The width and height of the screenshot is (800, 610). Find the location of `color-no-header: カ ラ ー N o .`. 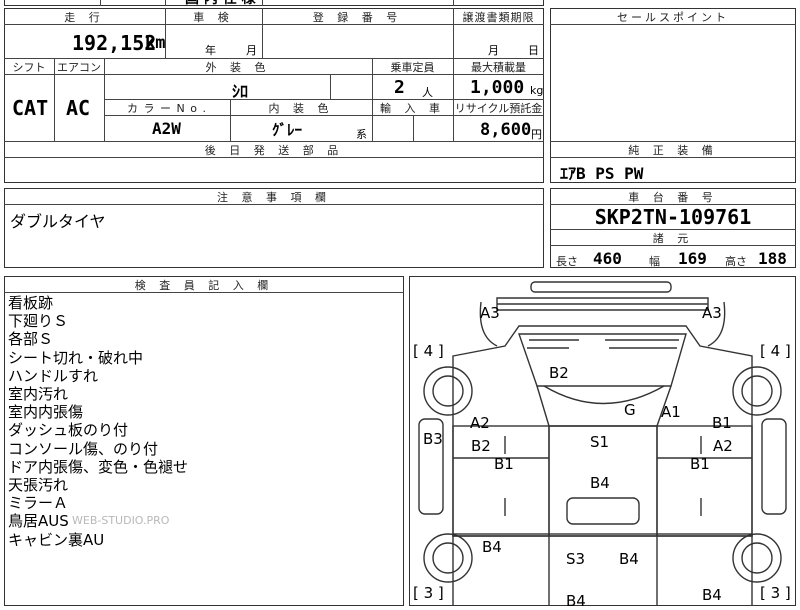

color-no-header: カ ラ ー N o . is located at coordinates (167, 108).